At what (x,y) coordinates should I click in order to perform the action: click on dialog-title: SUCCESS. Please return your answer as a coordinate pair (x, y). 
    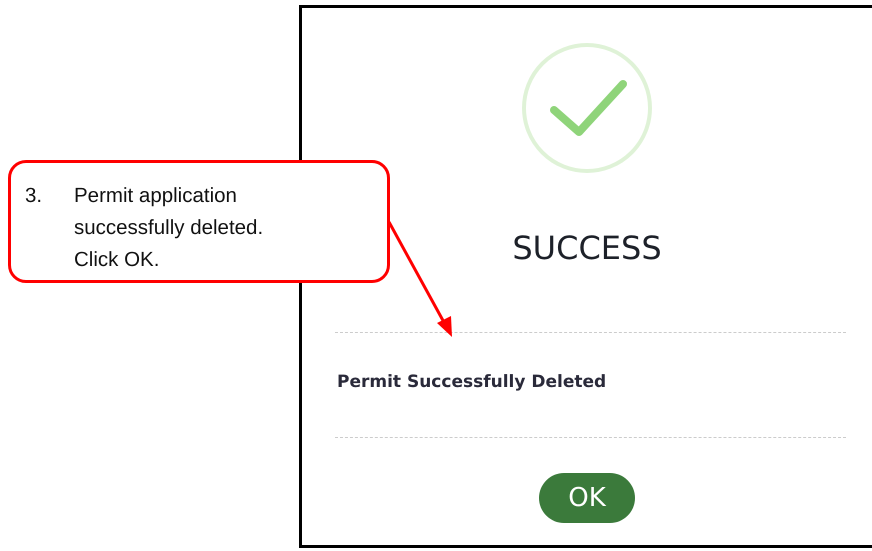
    Looking at the image, I should click on (587, 248).